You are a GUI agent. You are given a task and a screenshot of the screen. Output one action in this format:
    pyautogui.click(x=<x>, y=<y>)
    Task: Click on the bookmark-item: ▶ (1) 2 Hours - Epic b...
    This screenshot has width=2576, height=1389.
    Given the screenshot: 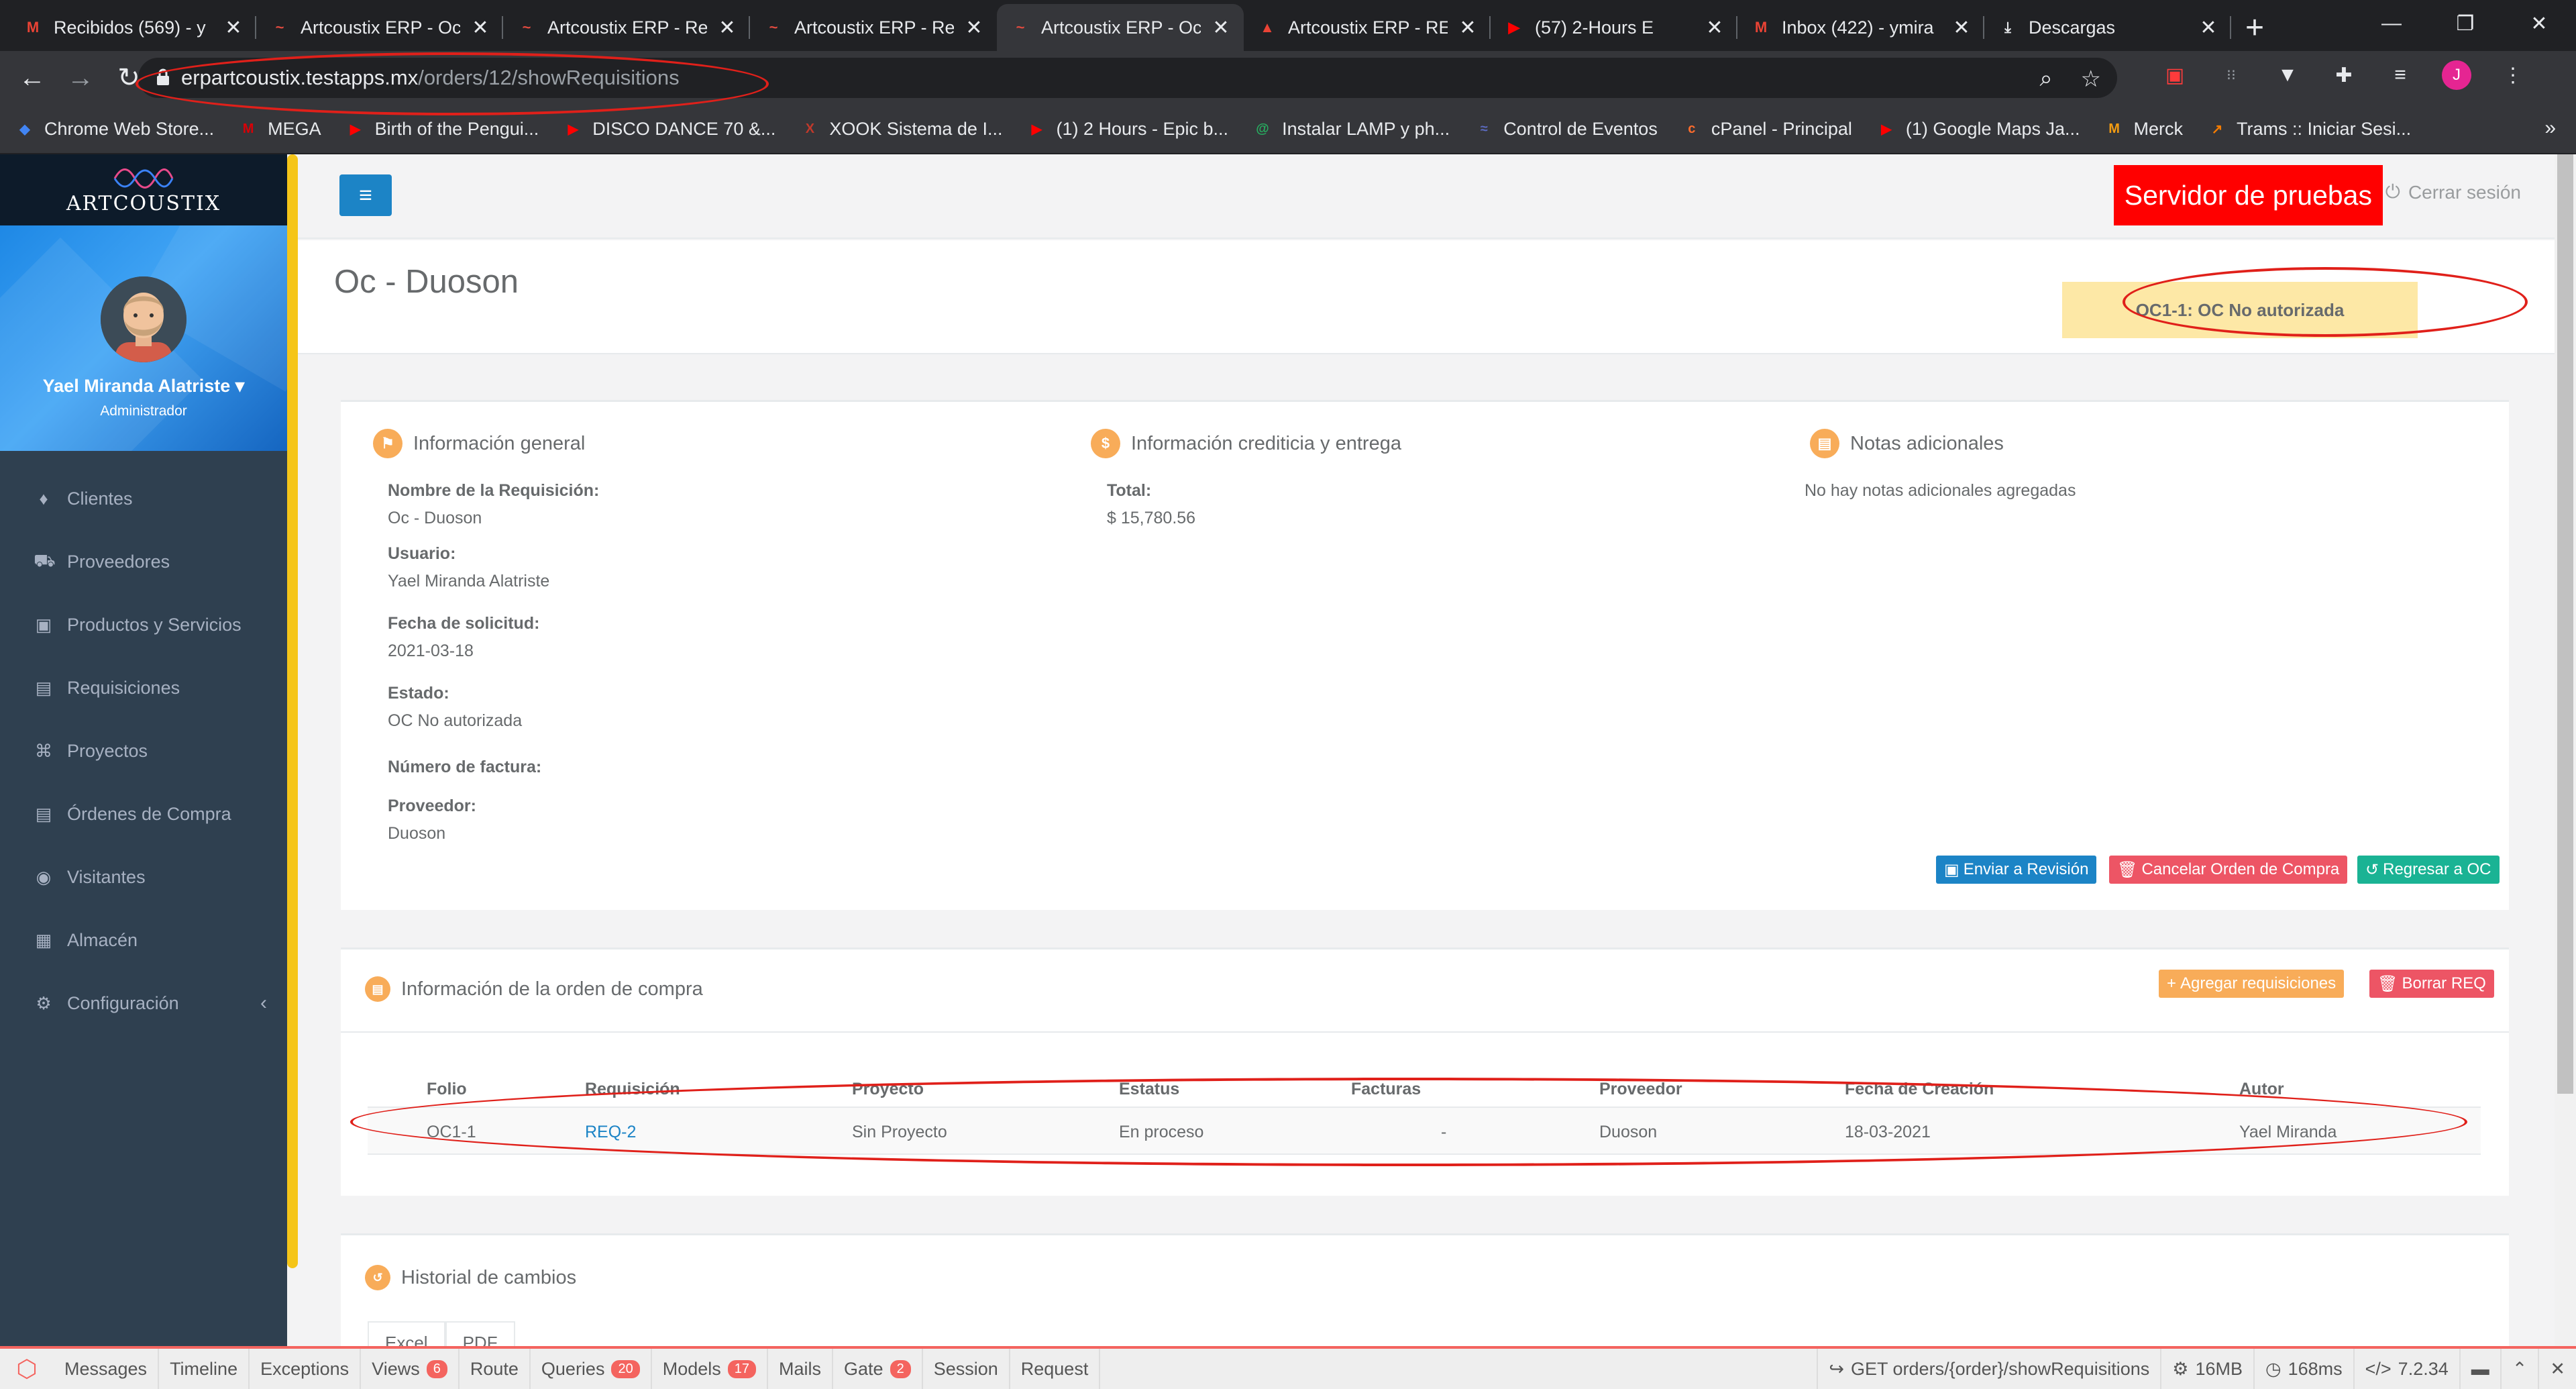 What is the action you would take?
    pyautogui.click(x=1127, y=130)
    